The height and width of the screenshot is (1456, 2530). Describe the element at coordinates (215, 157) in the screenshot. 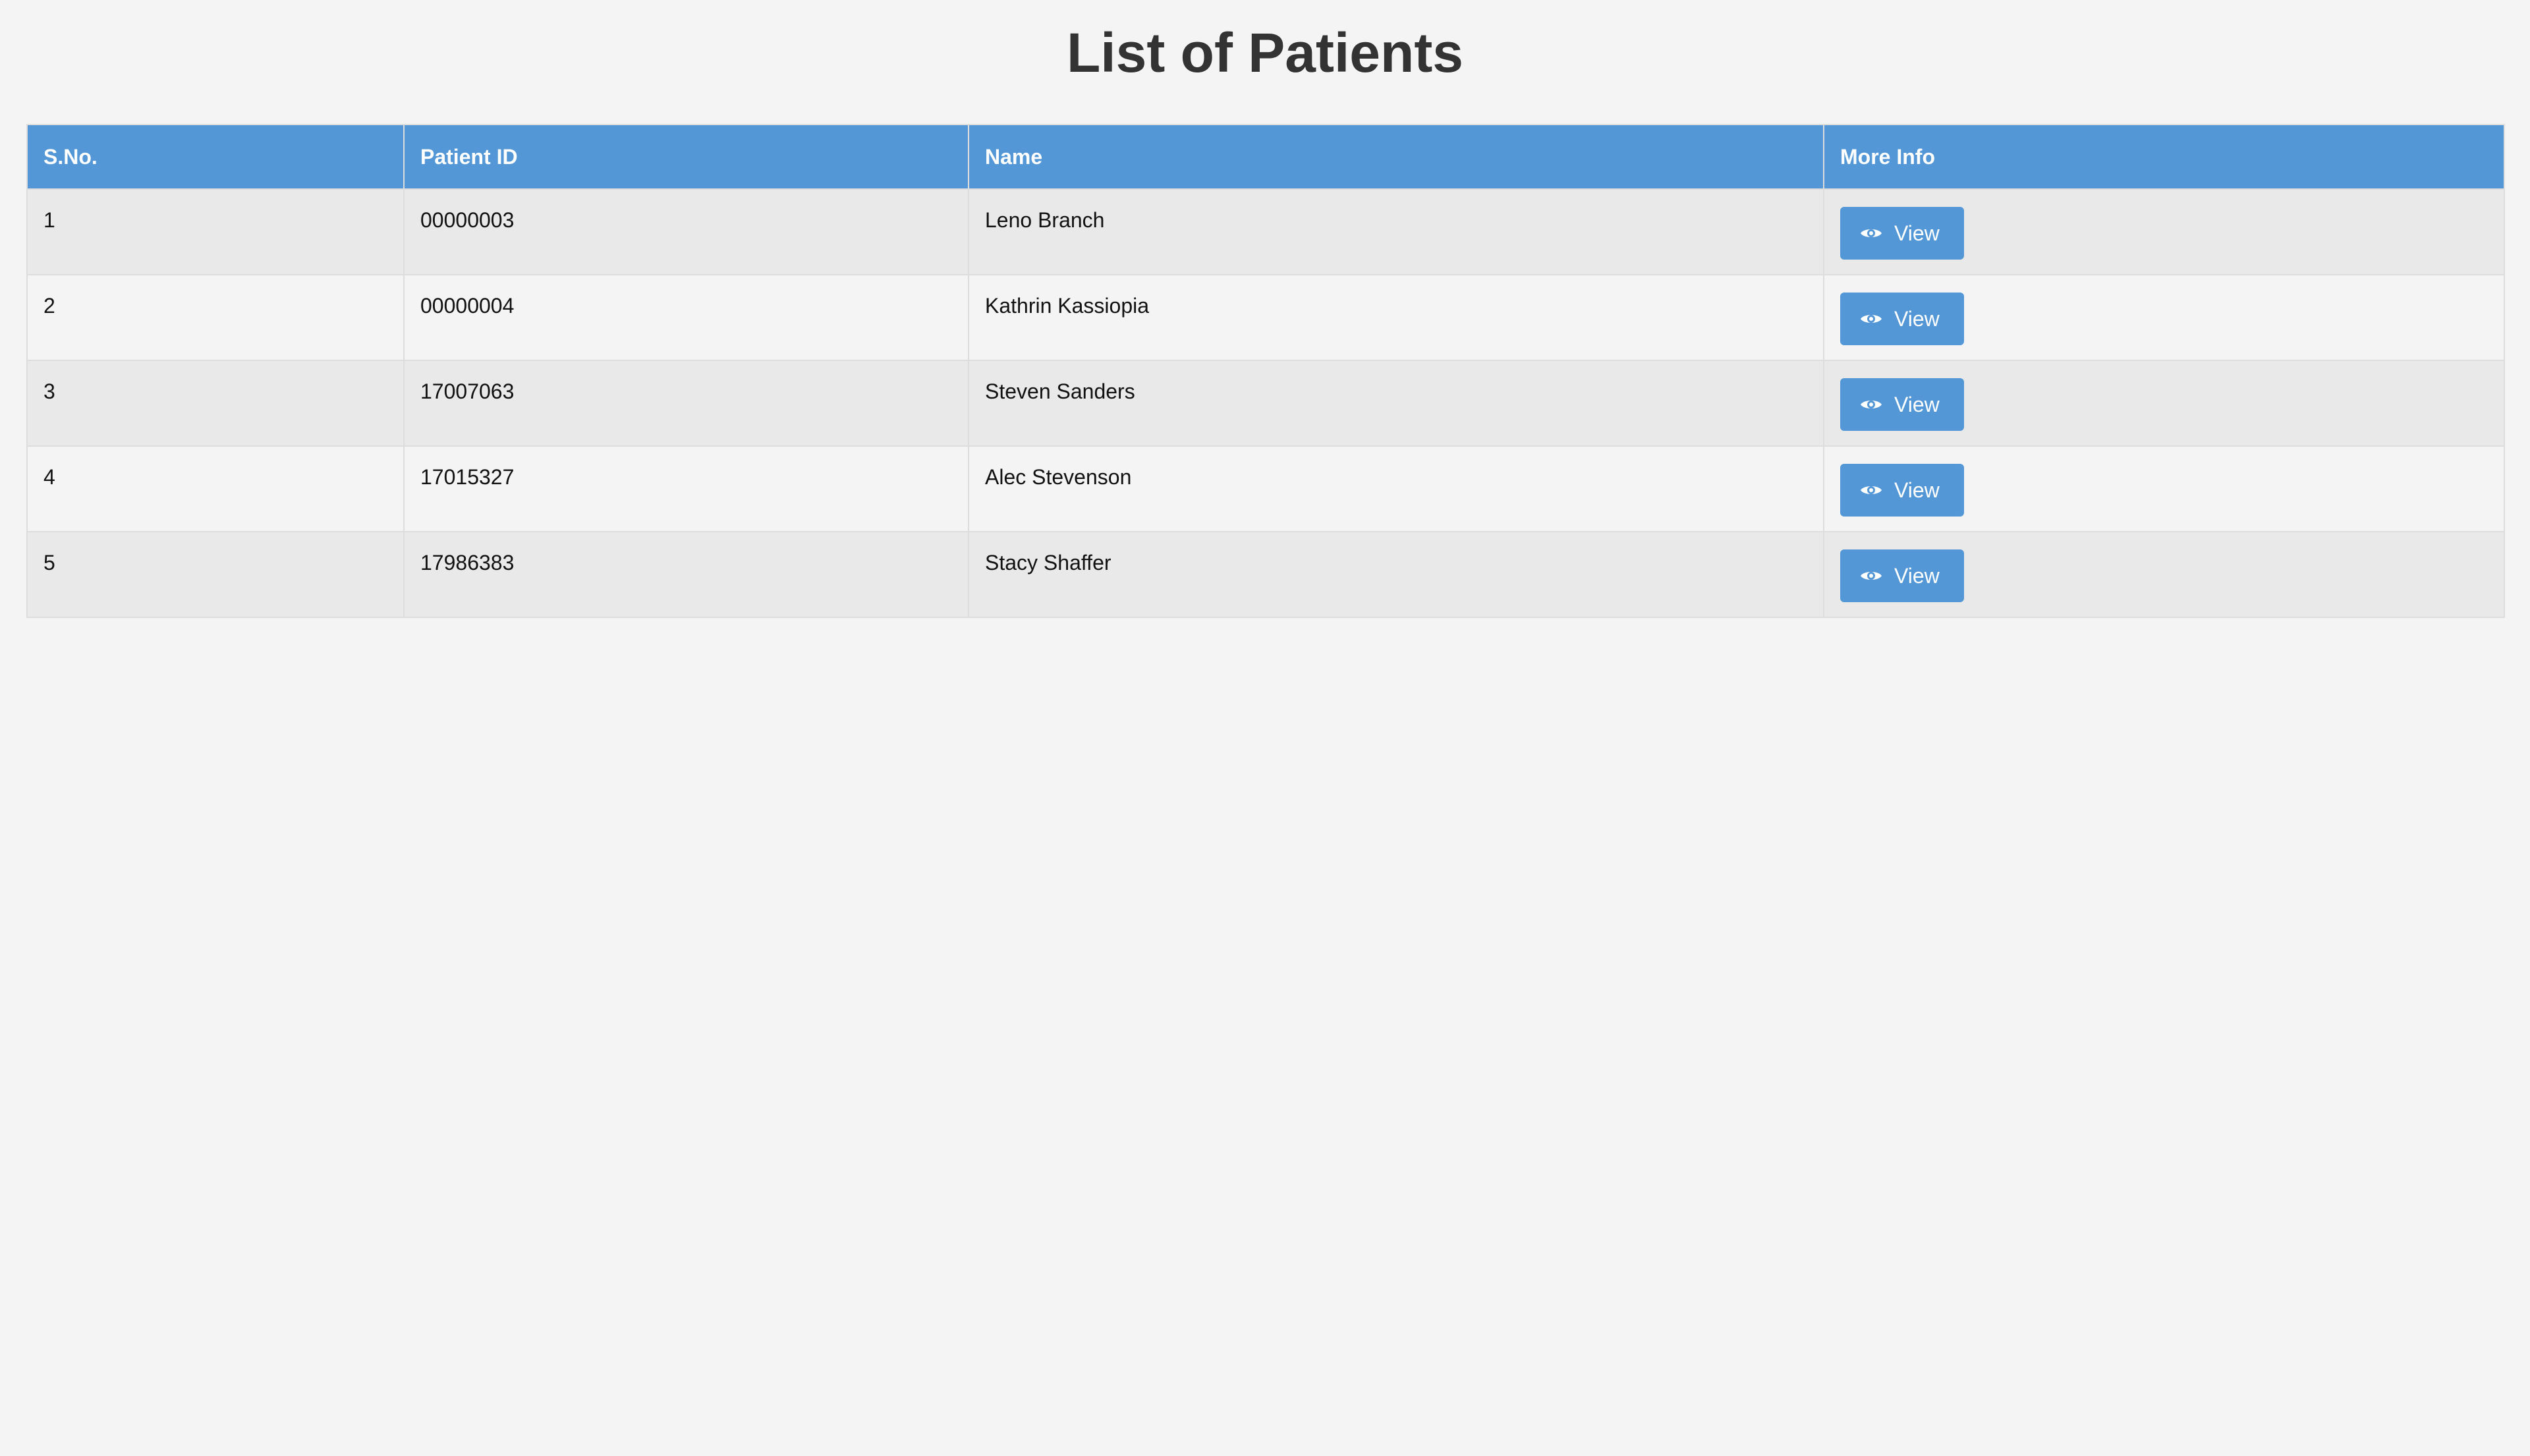

I see `column-header-sno: S.No.` at that location.